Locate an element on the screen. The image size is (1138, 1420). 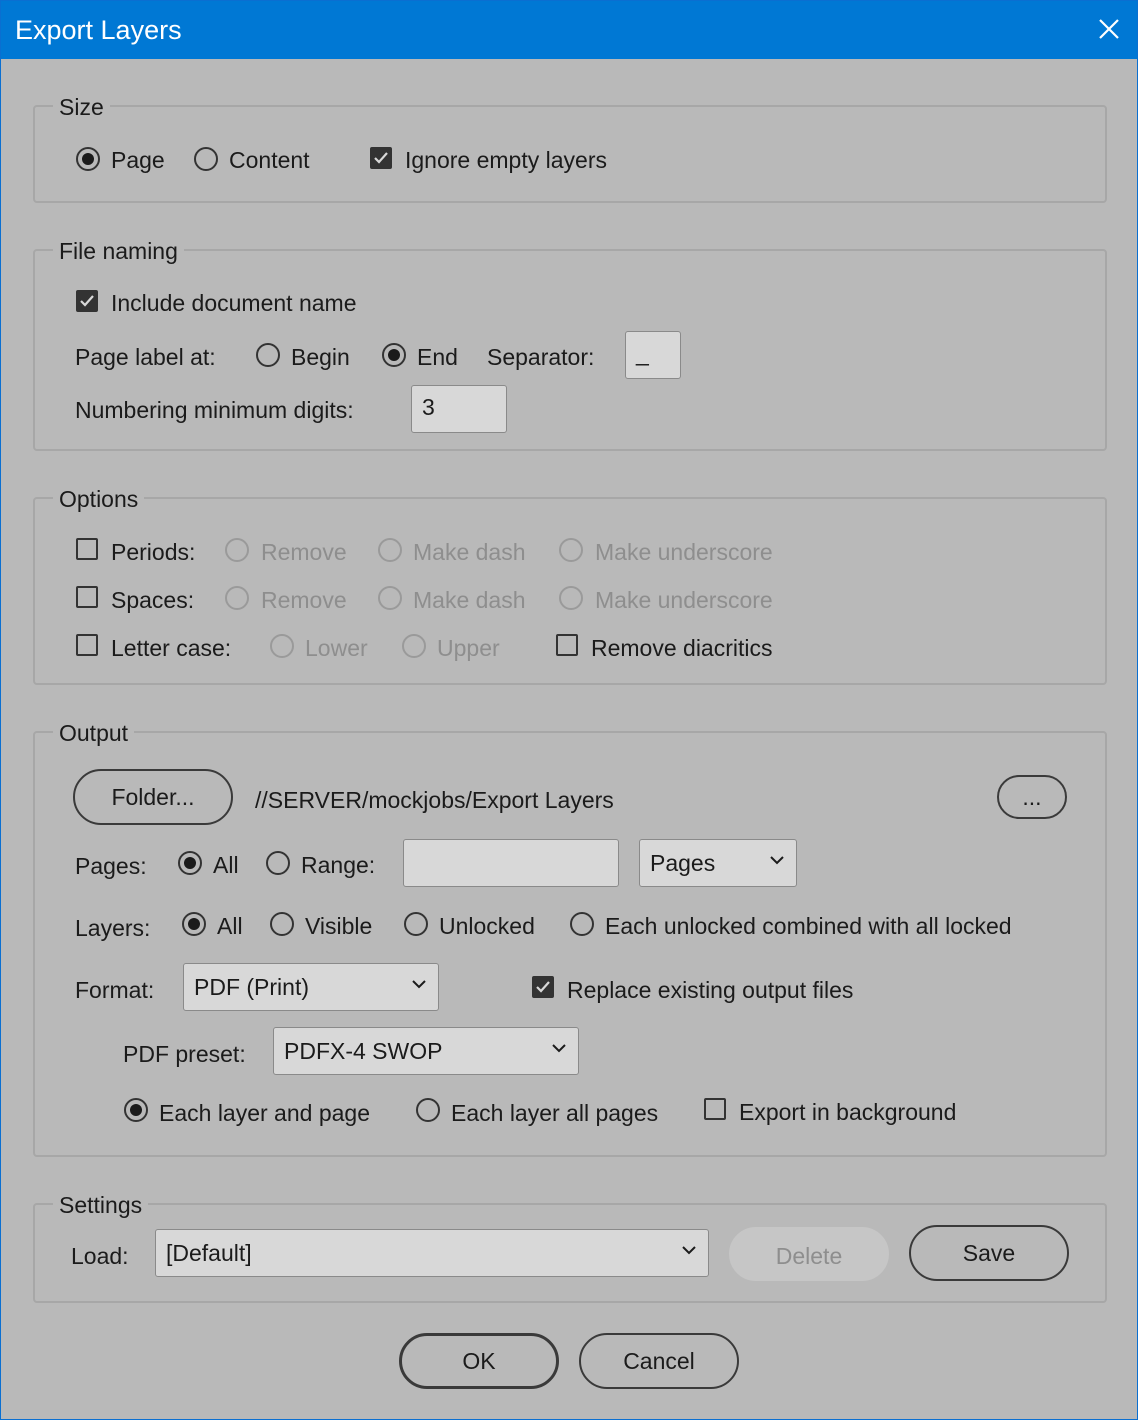
letter-case-label: Letter case: is located at coordinates (171, 648).